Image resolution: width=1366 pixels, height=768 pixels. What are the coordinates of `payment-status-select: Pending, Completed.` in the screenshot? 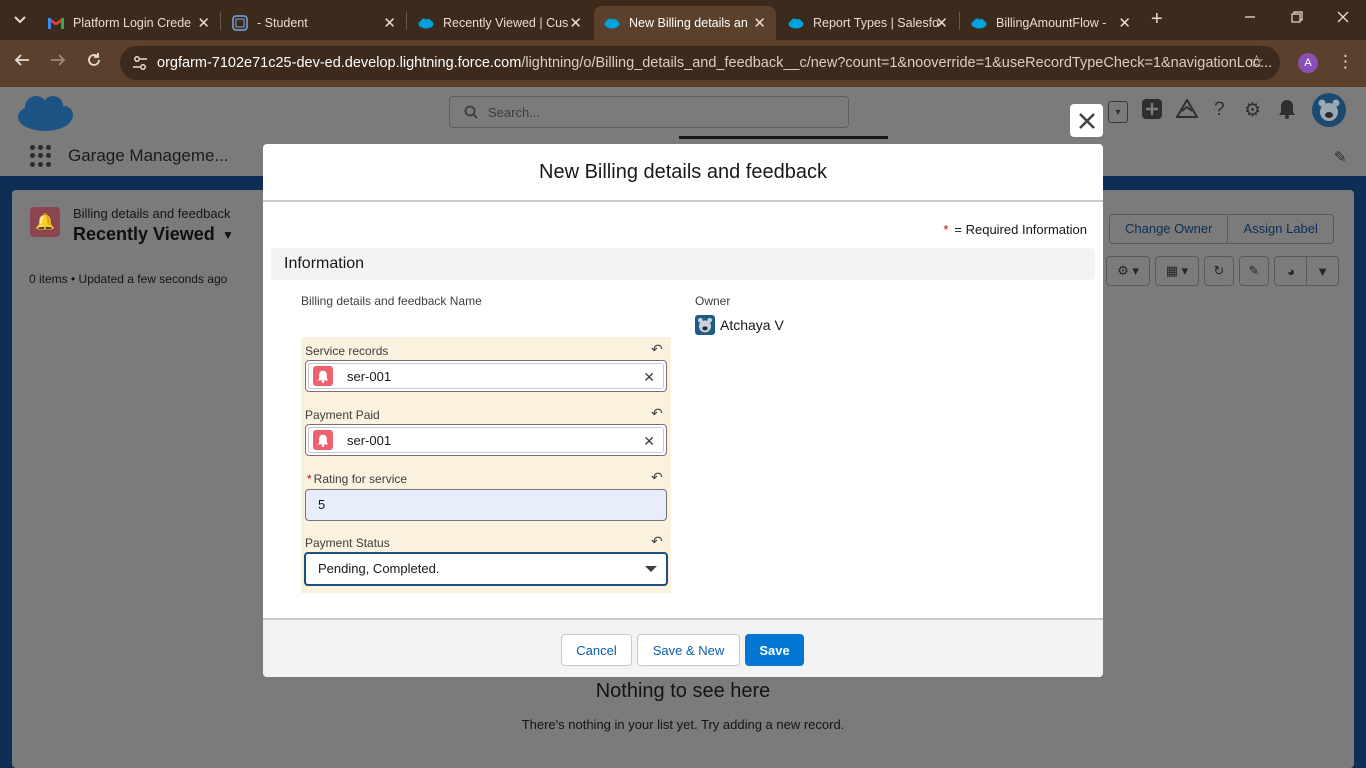 It's located at (486, 569).